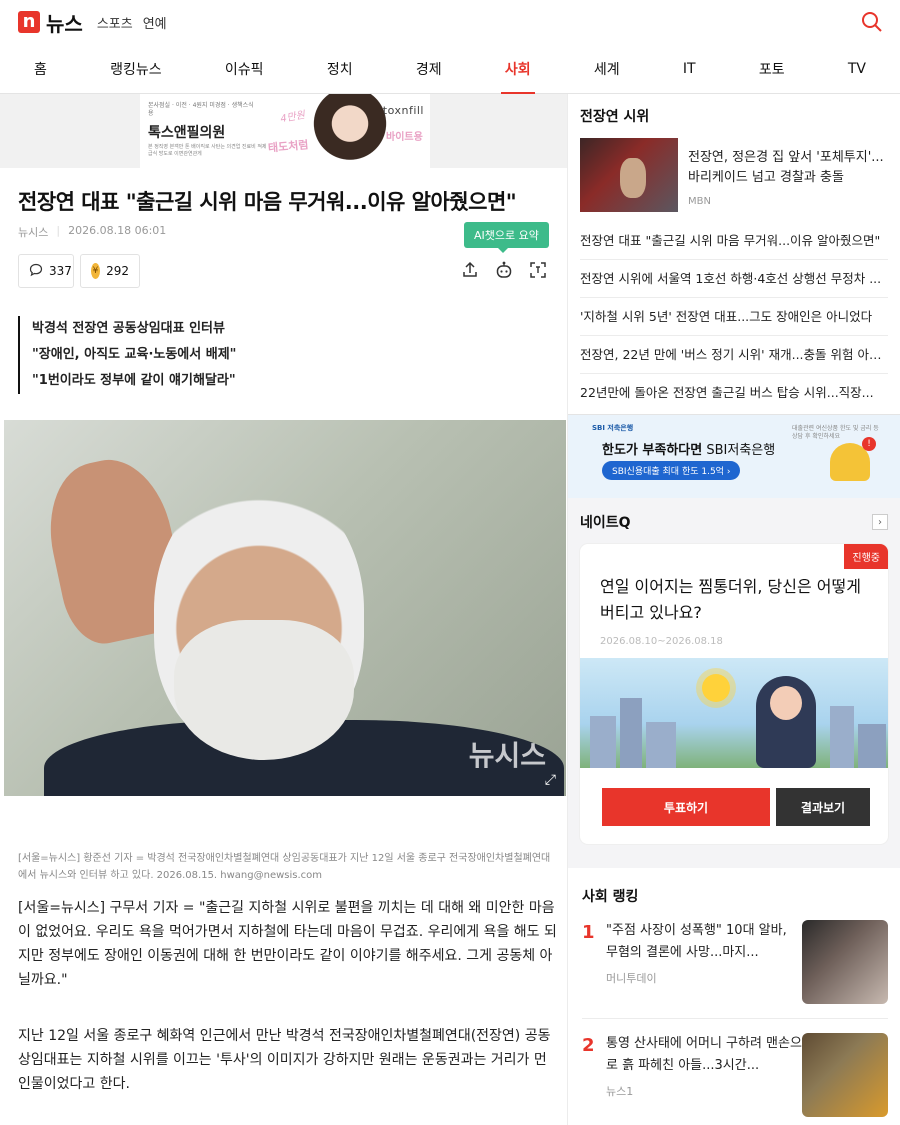 This screenshot has width=900, height=1125. I want to click on summary-line: "1번이라도 정부에 같이 얘기해달라", so click(134, 380).